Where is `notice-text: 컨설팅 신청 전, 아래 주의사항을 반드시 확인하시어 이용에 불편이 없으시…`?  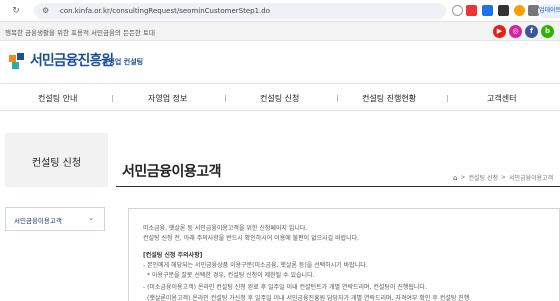
notice-text: 컨설팅 신청 전, 아래 주의사항을 반드시 확인하시어 이용에 불편이 없으시… is located at coordinates (251, 238).